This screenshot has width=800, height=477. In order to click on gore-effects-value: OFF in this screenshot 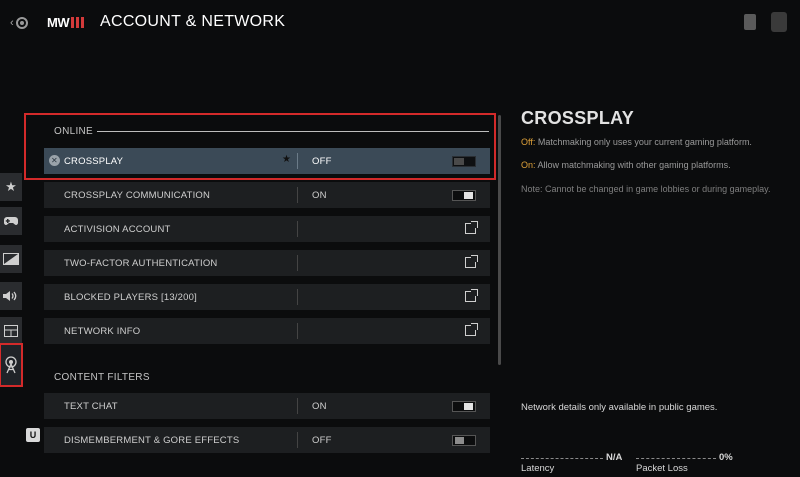, I will do `click(322, 440)`.